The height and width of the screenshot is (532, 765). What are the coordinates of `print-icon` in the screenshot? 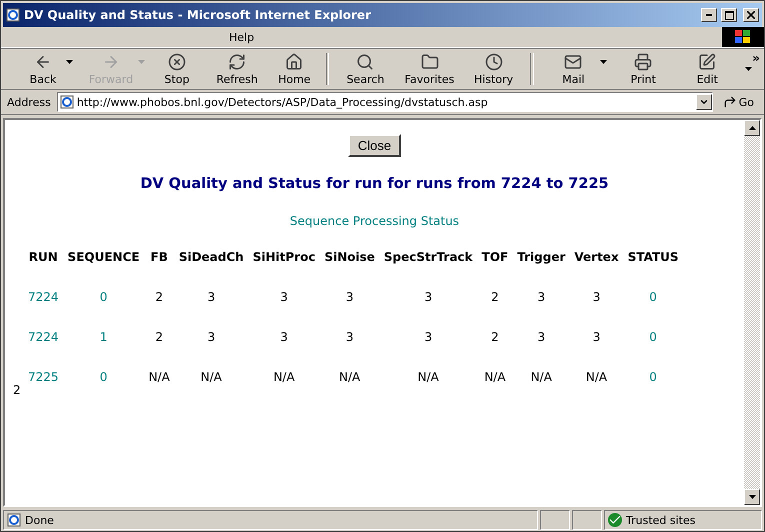 It's located at (643, 61).